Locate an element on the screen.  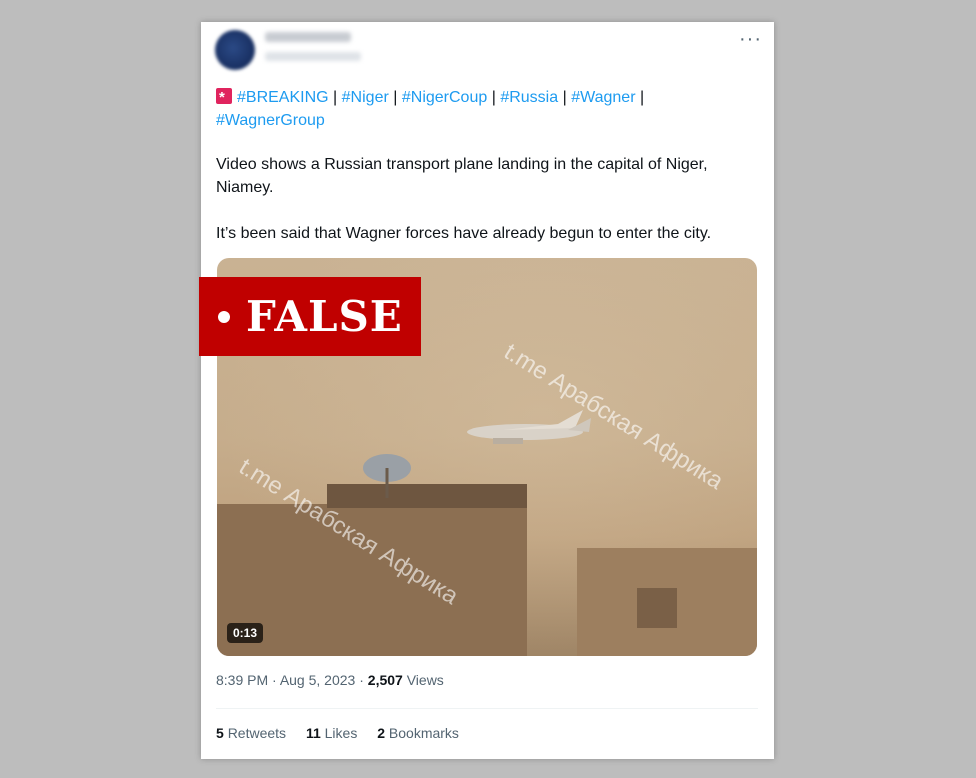
retweets-label: Retweets is located at coordinates (257, 733).